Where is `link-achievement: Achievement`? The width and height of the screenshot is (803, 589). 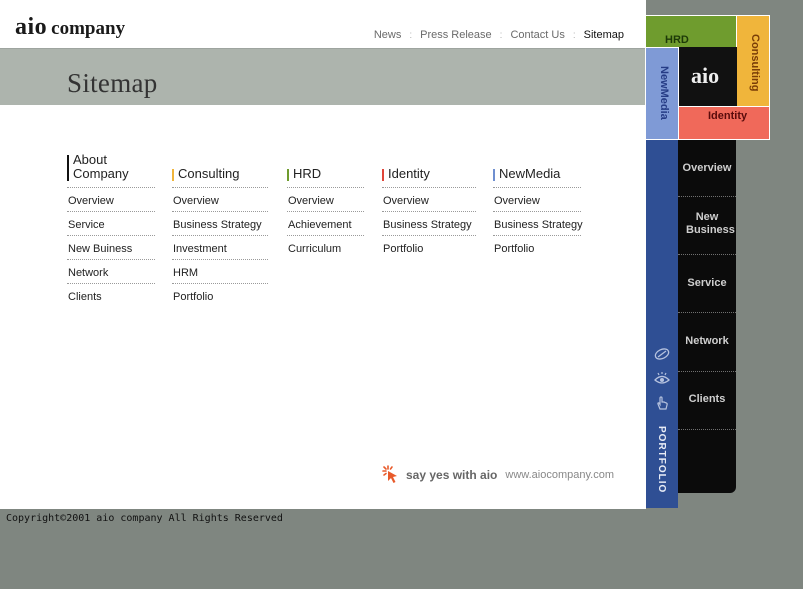
link-achievement: Achievement is located at coordinates (325, 224).